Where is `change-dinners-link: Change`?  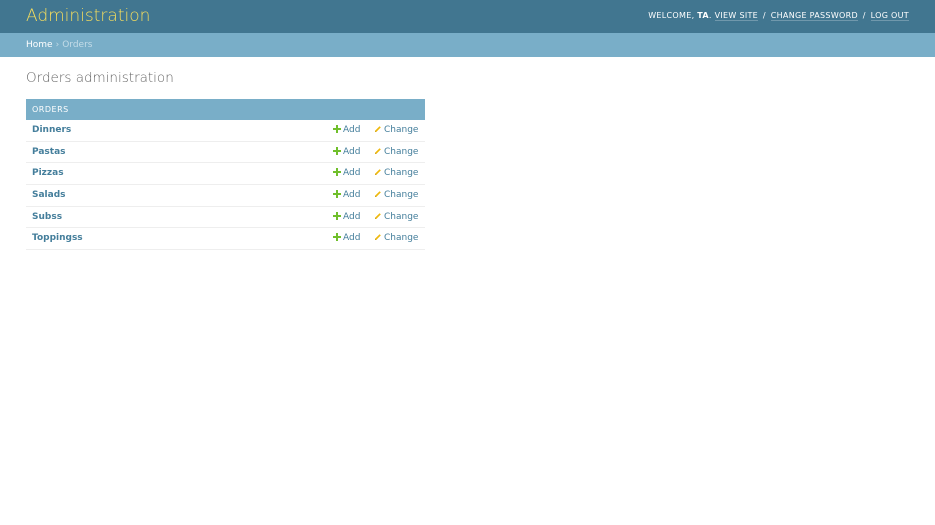 change-dinners-link: Change is located at coordinates (396, 130).